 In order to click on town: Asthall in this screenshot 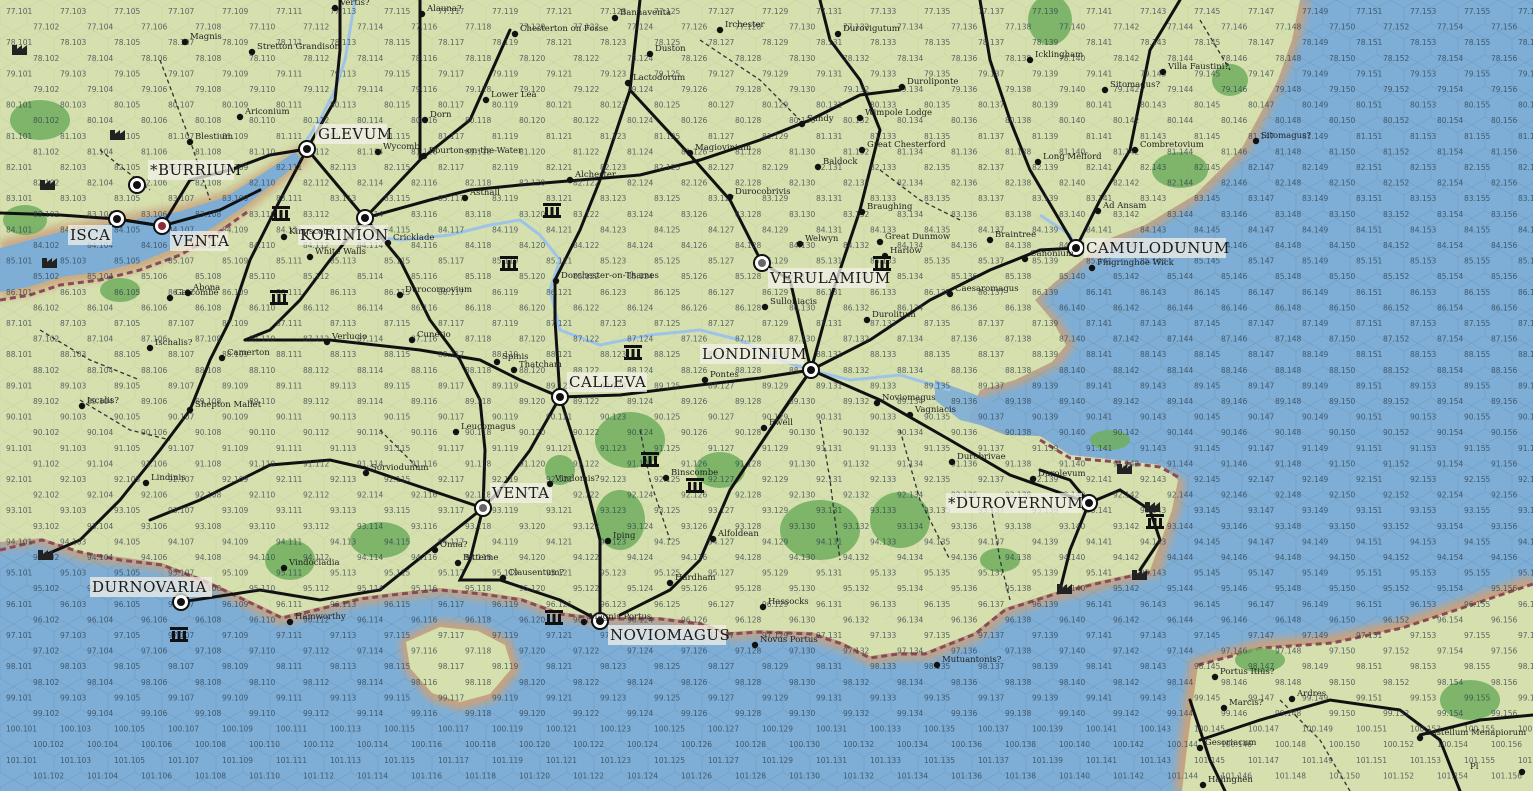, I will do `click(480, 195)`.